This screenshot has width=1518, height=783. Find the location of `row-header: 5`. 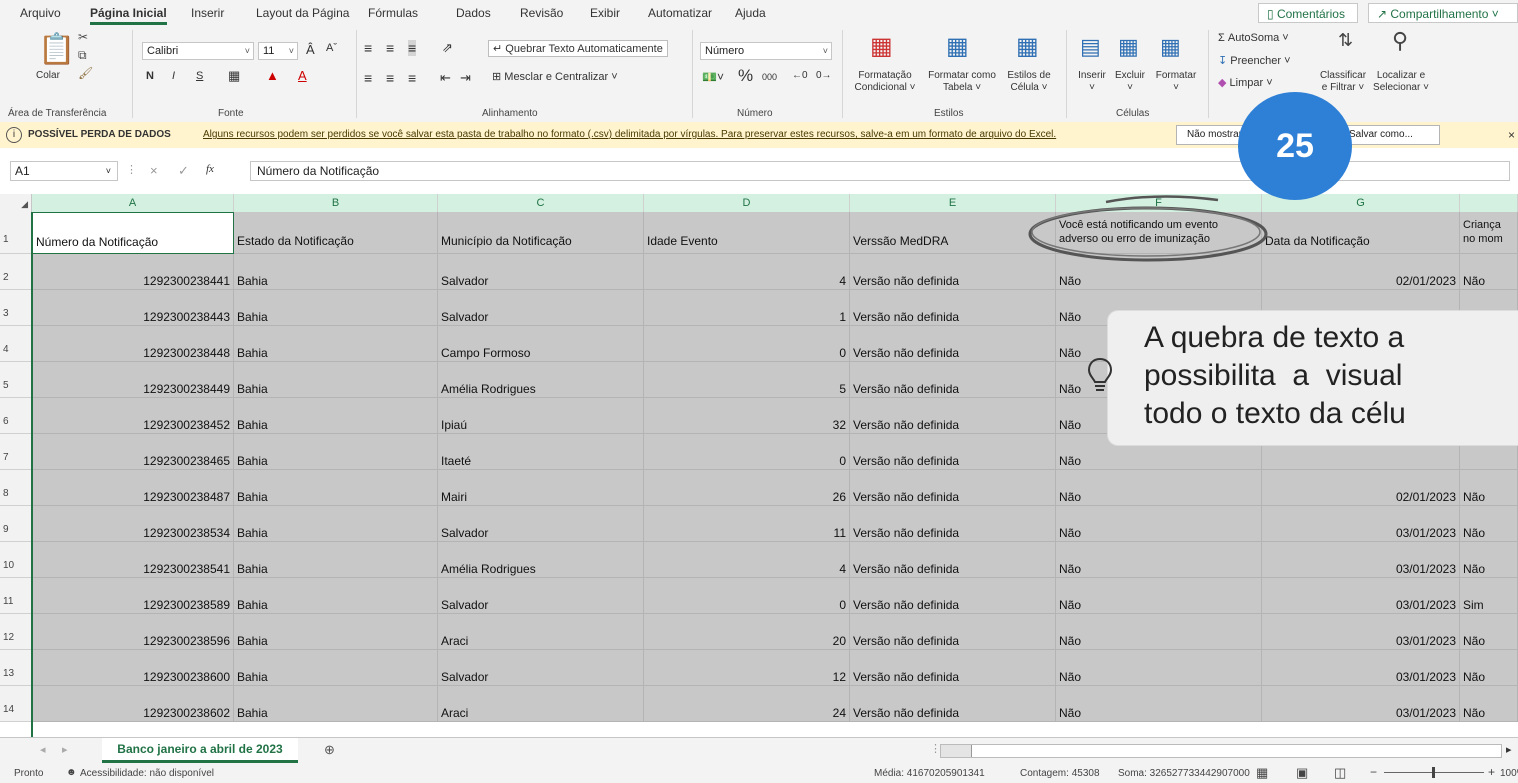

row-header: 5 is located at coordinates (16, 380).